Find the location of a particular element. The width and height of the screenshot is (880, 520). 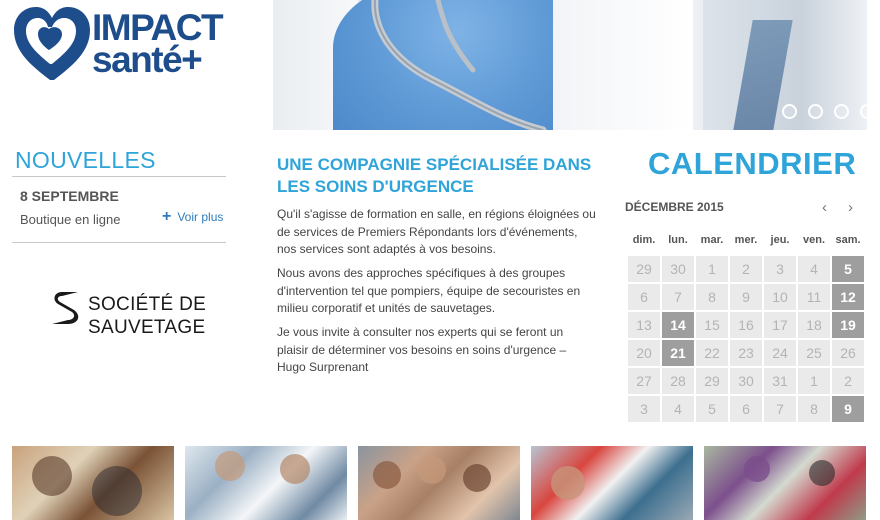

weekday-label: mar. is located at coordinates (712, 240).